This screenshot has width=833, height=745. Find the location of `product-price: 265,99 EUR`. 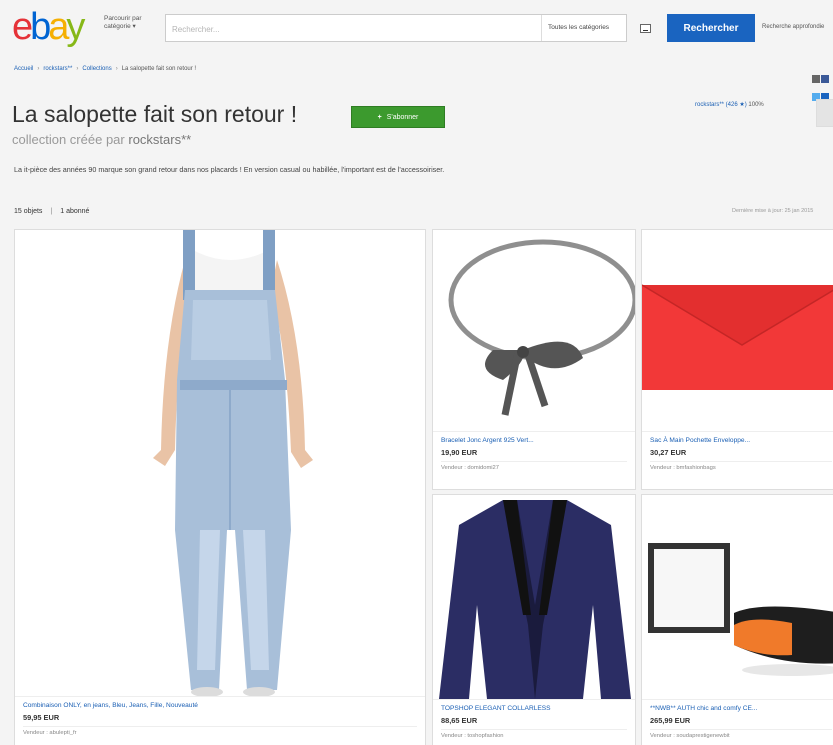

product-price: 265,99 EUR is located at coordinates (670, 720).